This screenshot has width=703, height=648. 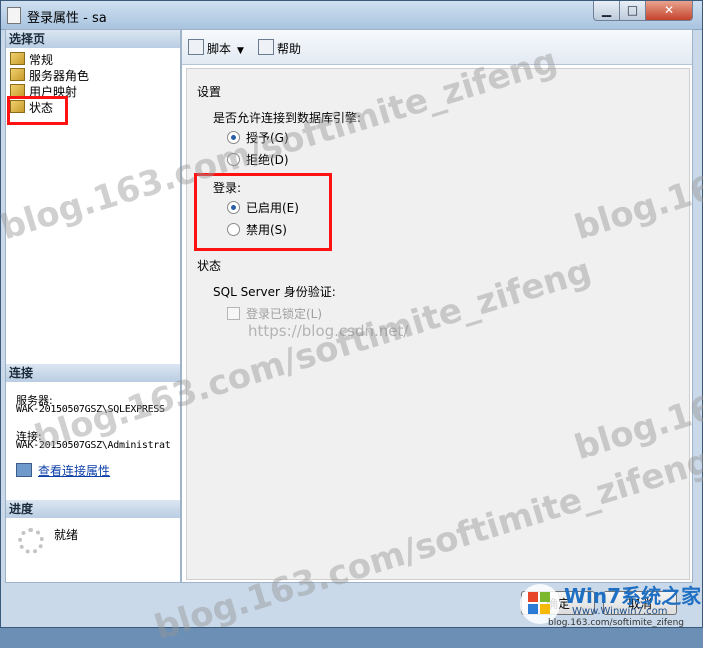 I want to click on status-highlight-box, so click(x=37, y=110).